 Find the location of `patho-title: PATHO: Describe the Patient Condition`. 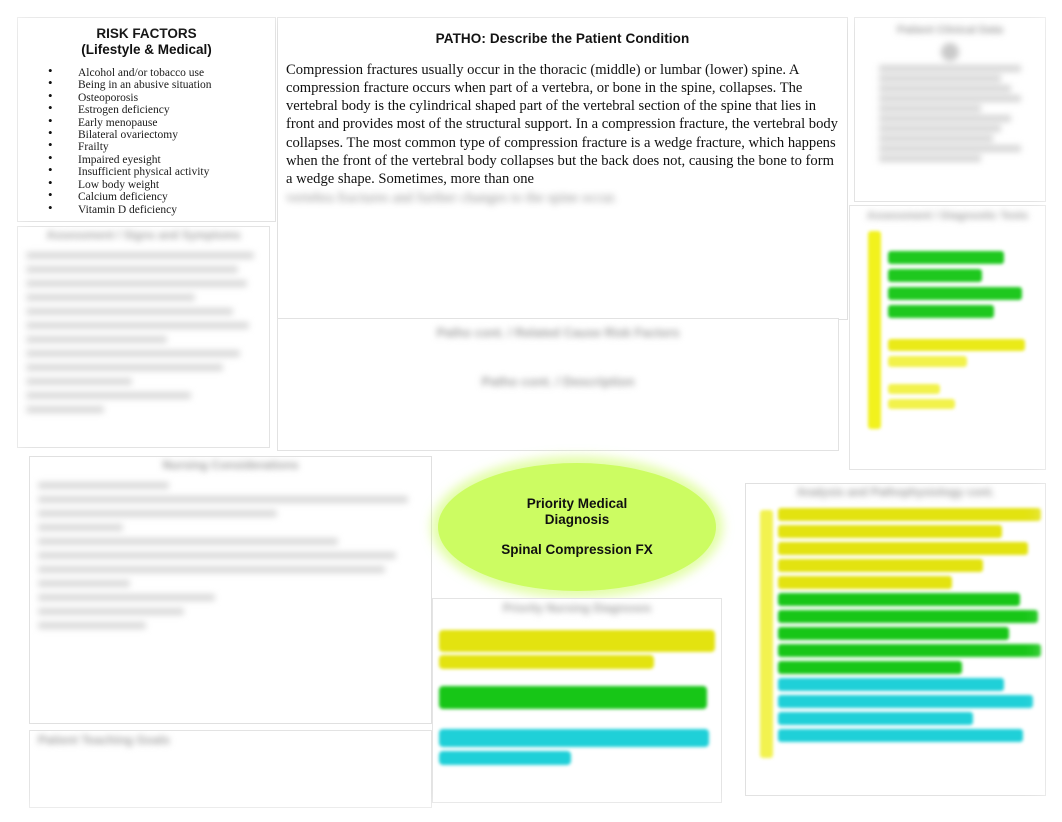

patho-title: PATHO: Describe the Patient Condition is located at coordinates (562, 38).